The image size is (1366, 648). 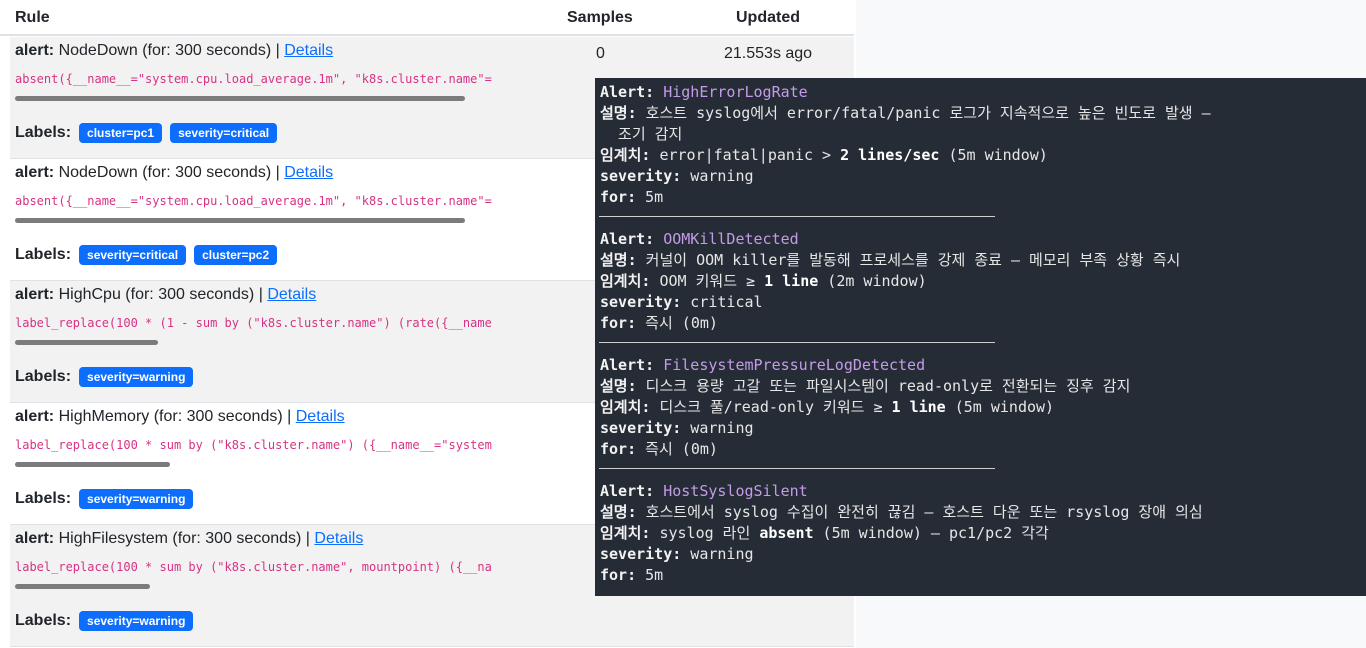 What do you see at coordinates (427, 18) in the screenshot?
I see `table-header: Rule Samples Updated` at bounding box center [427, 18].